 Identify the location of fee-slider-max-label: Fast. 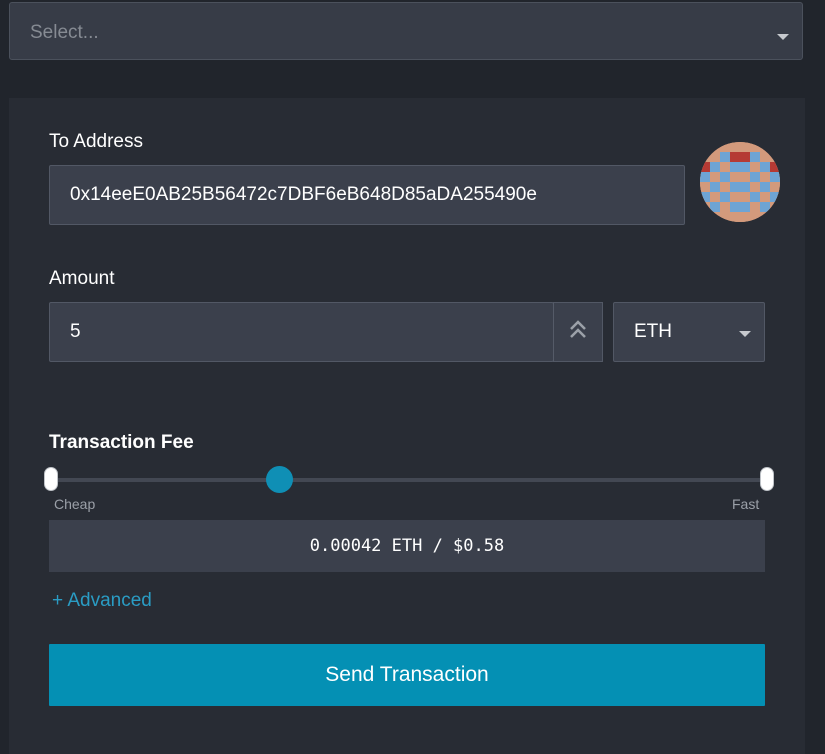
(746, 504).